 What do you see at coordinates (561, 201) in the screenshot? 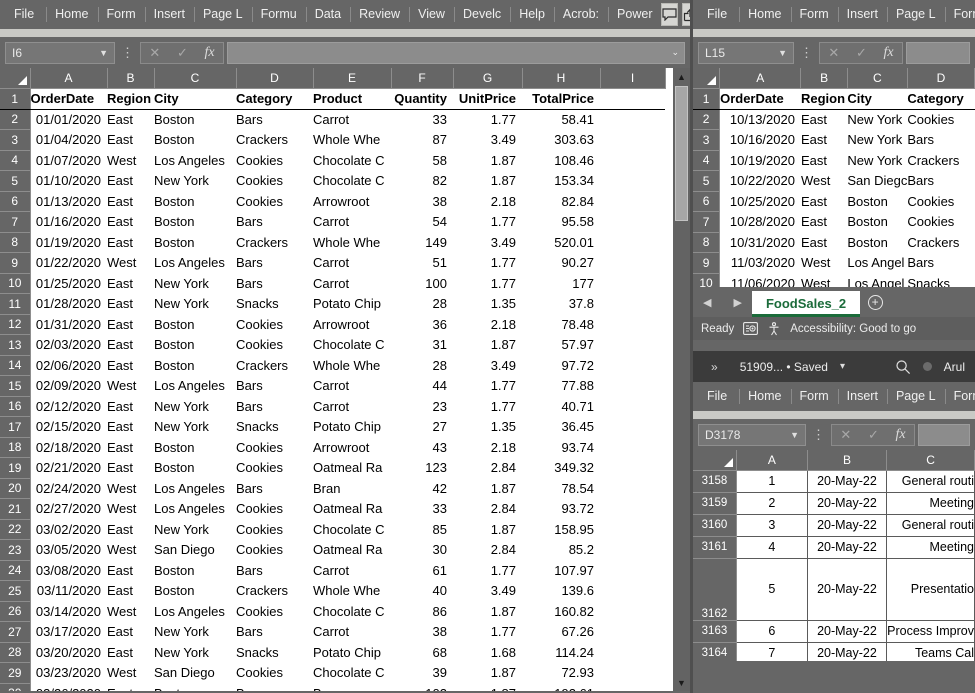
I see `cell-totalprice: 82.84` at bounding box center [561, 201].